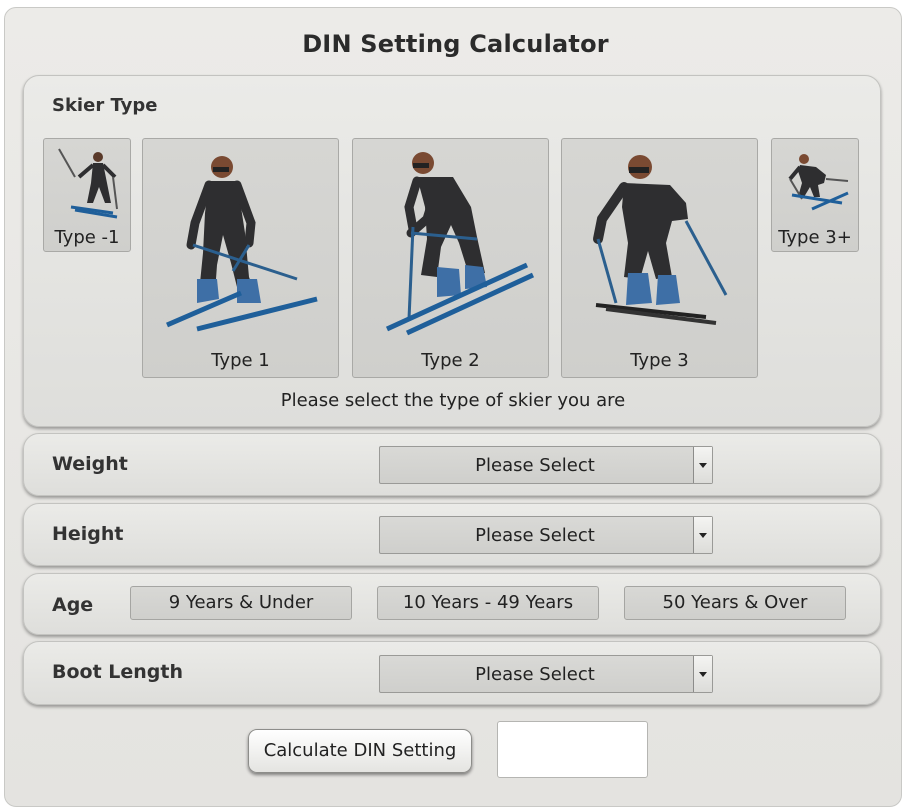  What do you see at coordinates (660, 240) in the screenshot?
I see `skier-type-3-icon` at bounding box center [660, 240].